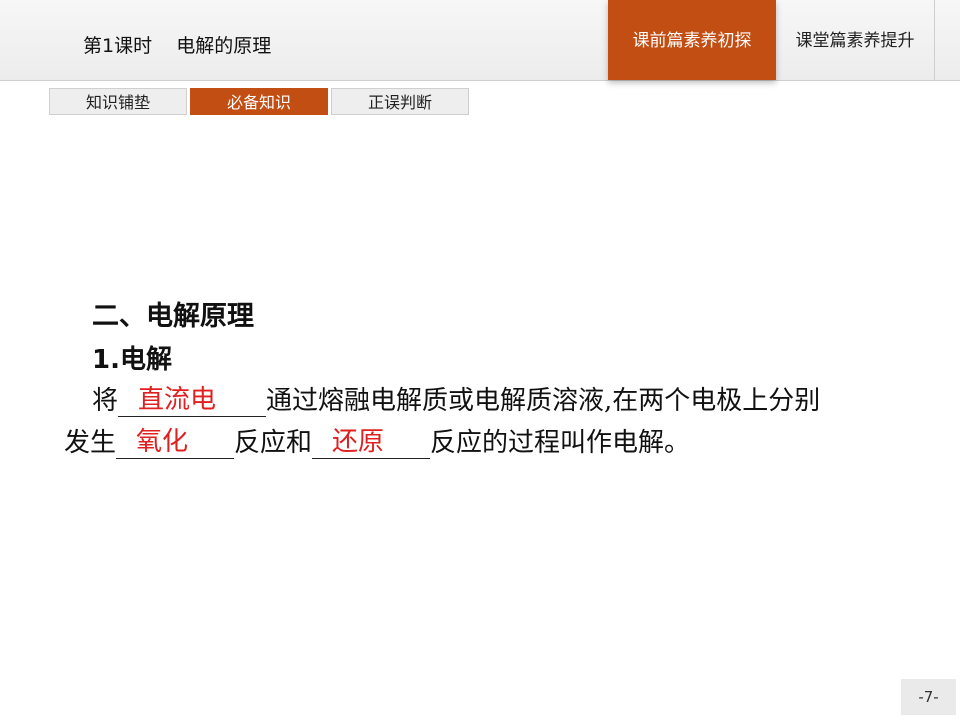  I want to click on line2-suffix: 反应的过程叫作电解。, so click(560, 443).